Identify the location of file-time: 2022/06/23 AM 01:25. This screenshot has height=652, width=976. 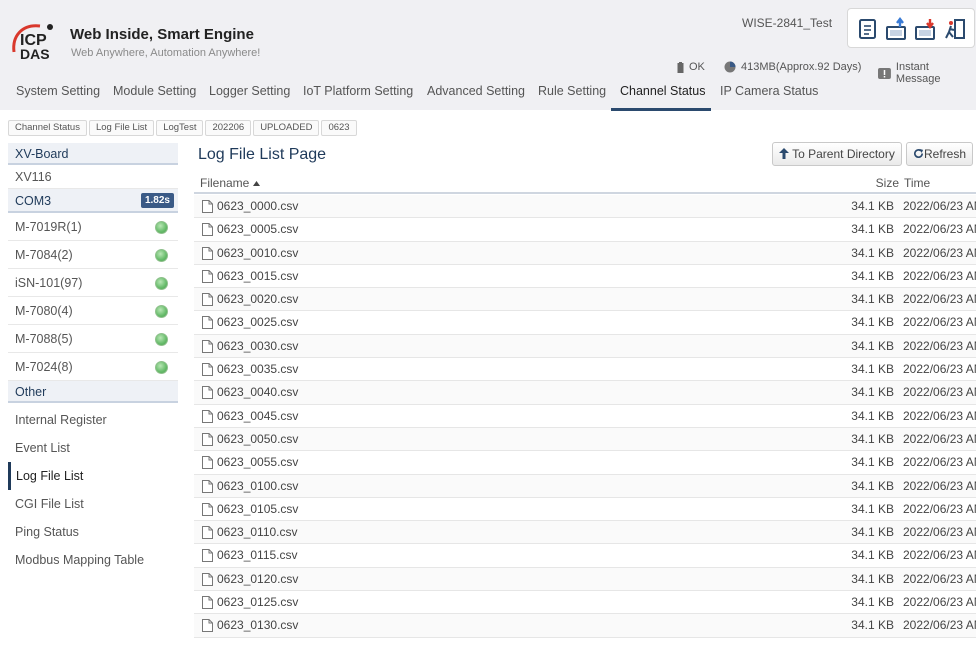
(939, 578).